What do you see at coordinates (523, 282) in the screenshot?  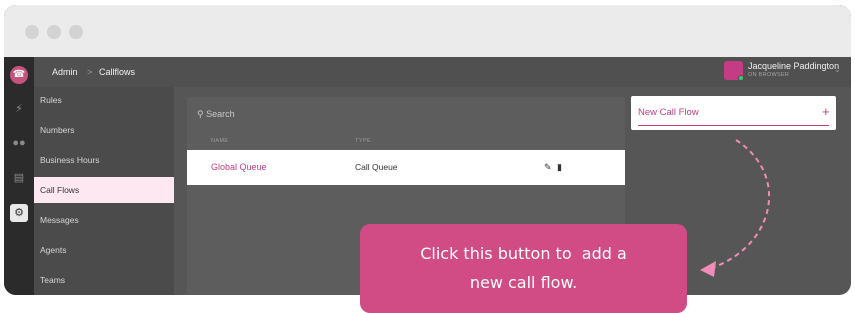 I see `tooltip-line-2: new call flow.` at bounding box center [523, 282].